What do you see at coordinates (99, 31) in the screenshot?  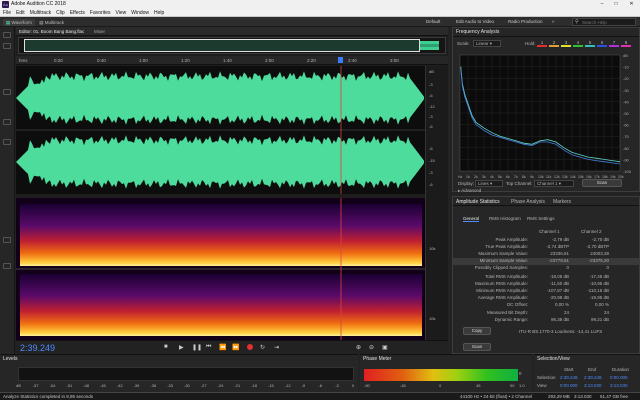 I see `tab-mixer: Mixer` at bounding box center [99, 31].